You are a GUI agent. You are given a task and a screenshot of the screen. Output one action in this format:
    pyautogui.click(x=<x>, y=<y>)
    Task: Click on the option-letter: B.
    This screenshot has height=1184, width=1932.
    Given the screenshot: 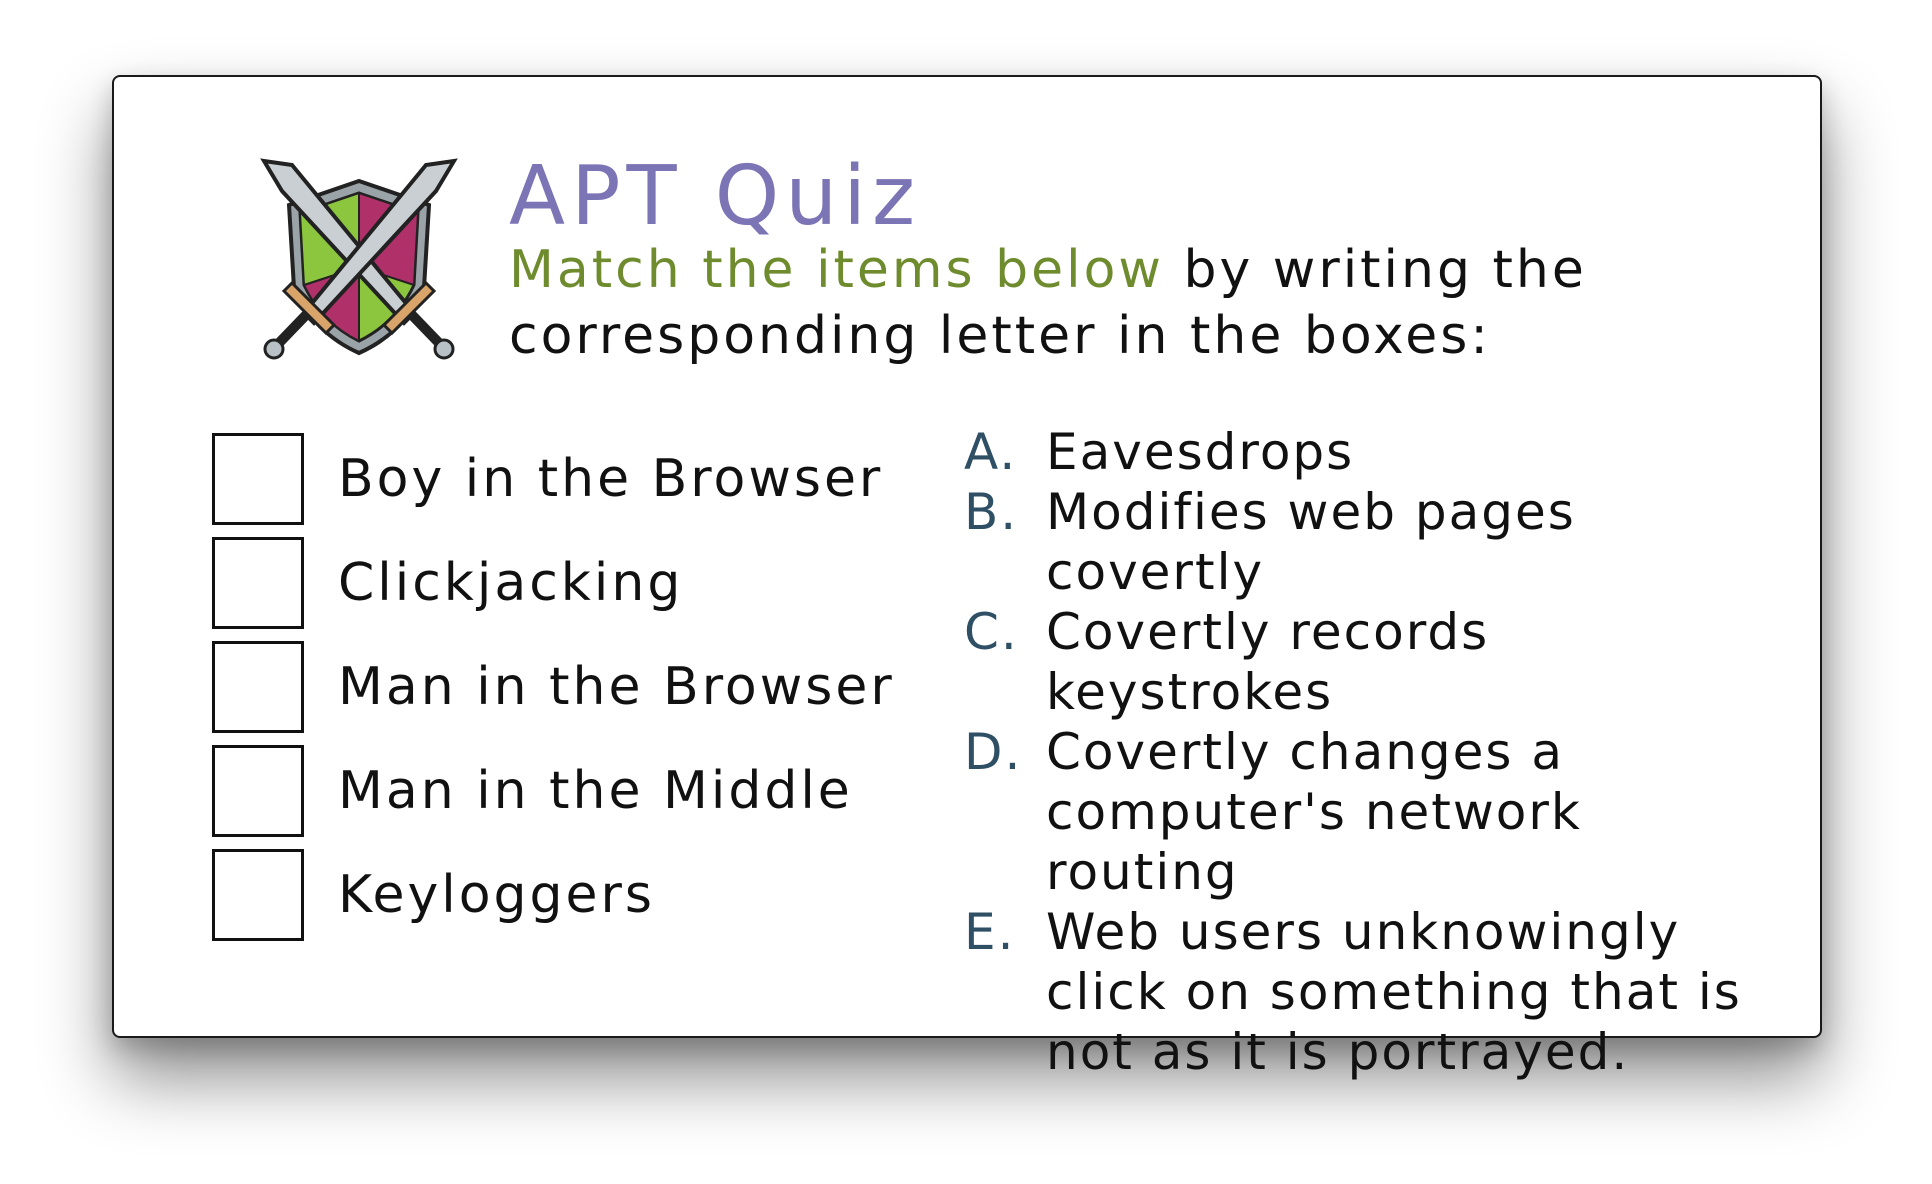 What is the action you would take?
    pyautogui.click(x=991, y=512)
    